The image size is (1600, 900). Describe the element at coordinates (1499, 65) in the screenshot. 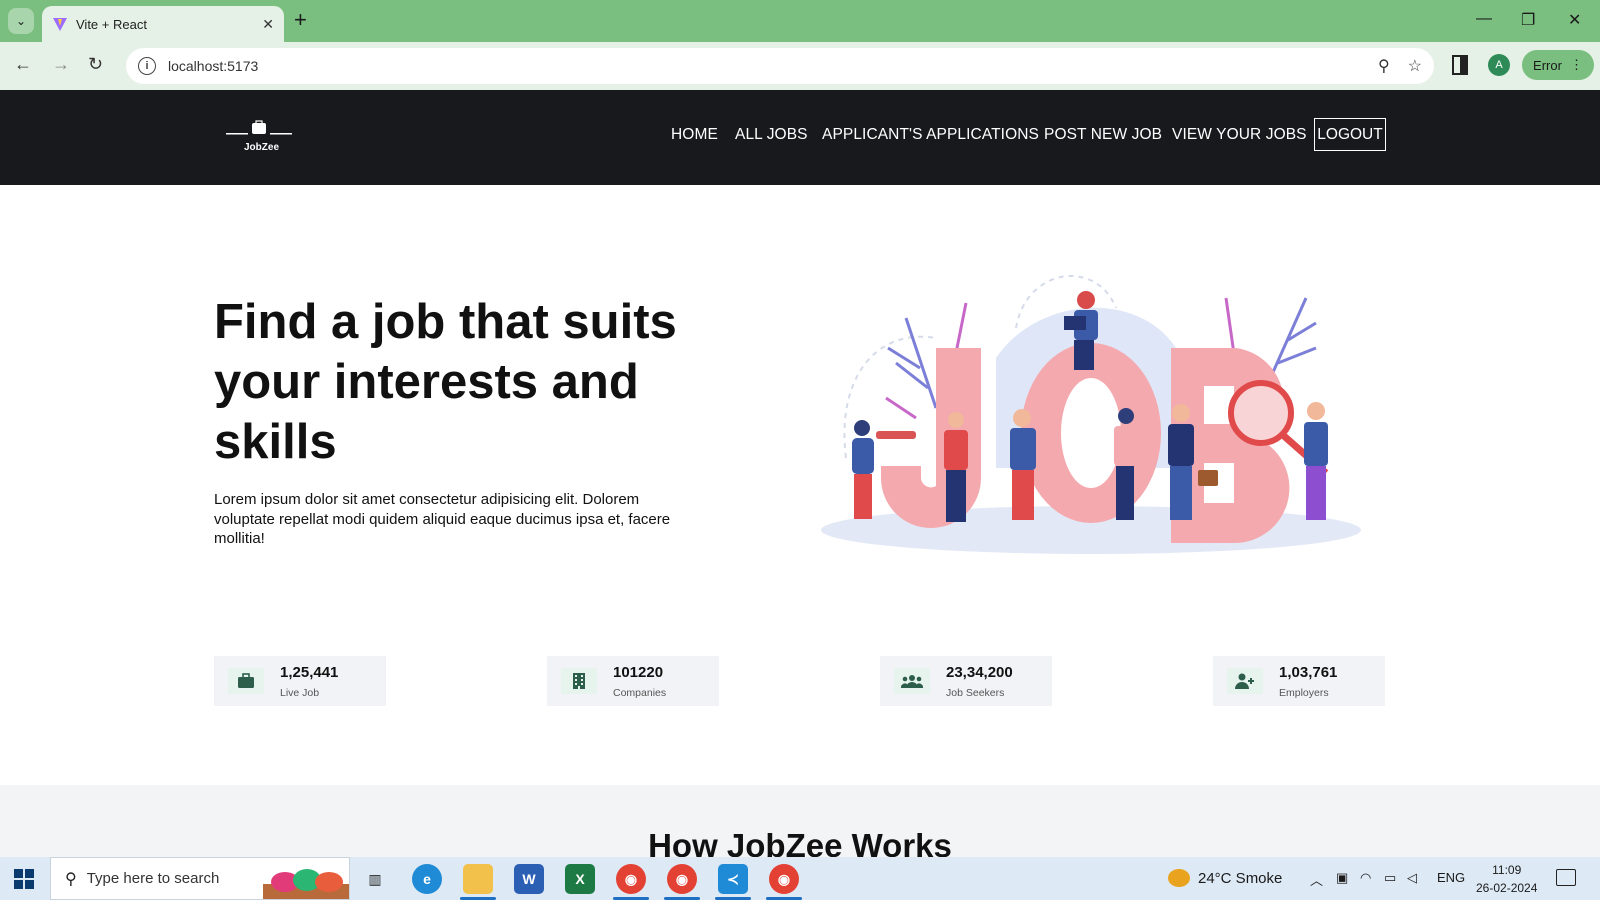

I see `profile-avatar: A` at that location.